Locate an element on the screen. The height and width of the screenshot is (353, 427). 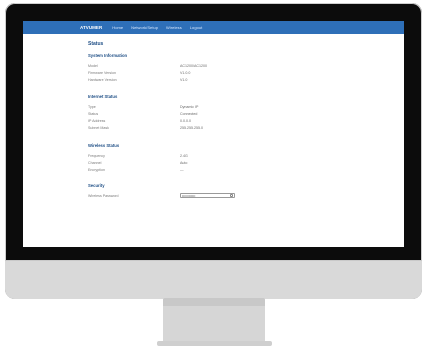
nav-item-wireless: Wireless is located at coordinates (174, 27).